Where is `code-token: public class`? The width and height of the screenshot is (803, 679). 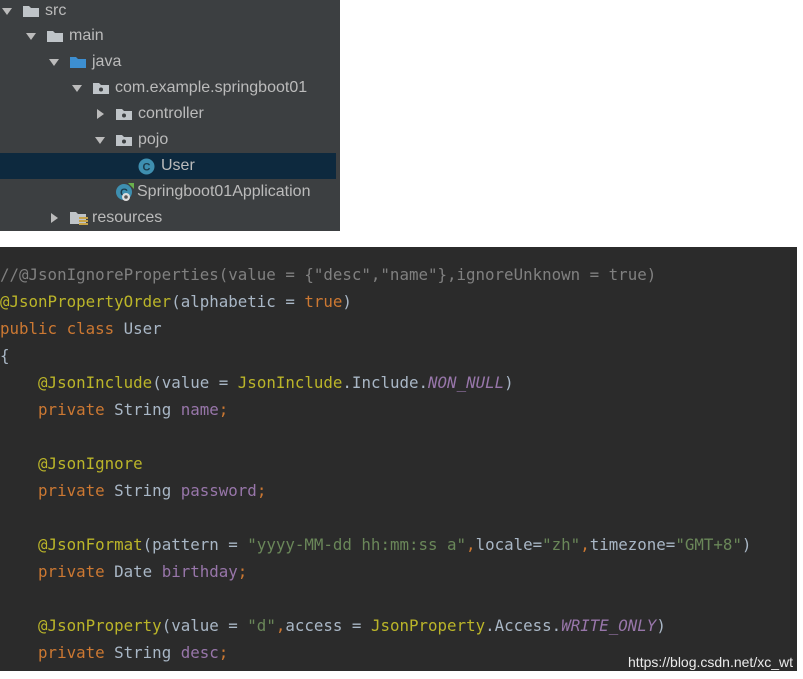
code-token: public class is located at coordinates (62, 328).